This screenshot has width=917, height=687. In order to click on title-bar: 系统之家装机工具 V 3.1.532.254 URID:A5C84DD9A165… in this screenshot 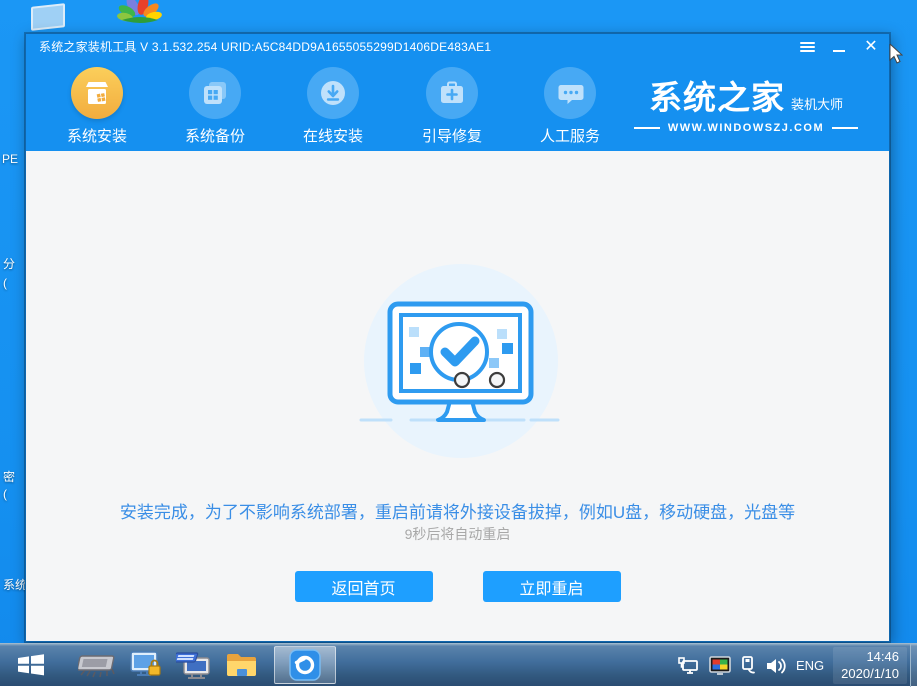, I will do `click(457, 46)`.